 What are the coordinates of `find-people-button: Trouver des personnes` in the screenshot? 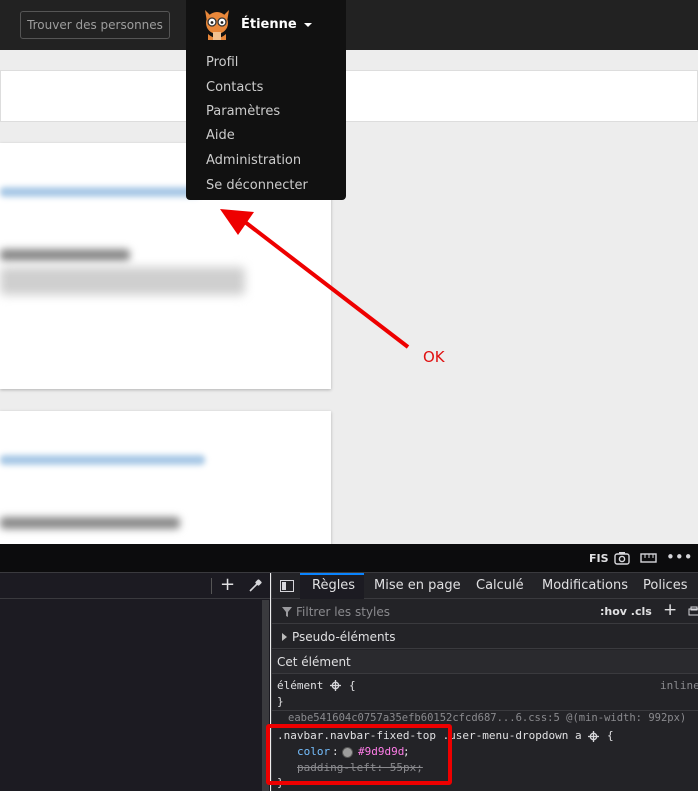 It's located at (95, 25).